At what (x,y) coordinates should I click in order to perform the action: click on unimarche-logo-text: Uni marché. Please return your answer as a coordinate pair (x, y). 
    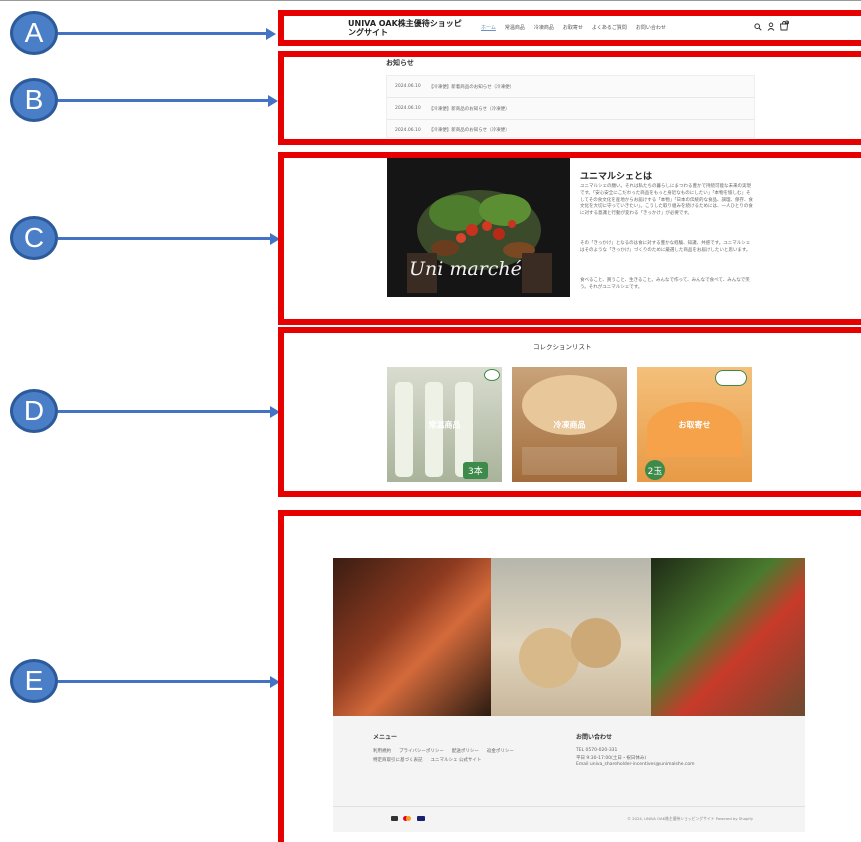
    Looking at the image, I should click on (465, 269).